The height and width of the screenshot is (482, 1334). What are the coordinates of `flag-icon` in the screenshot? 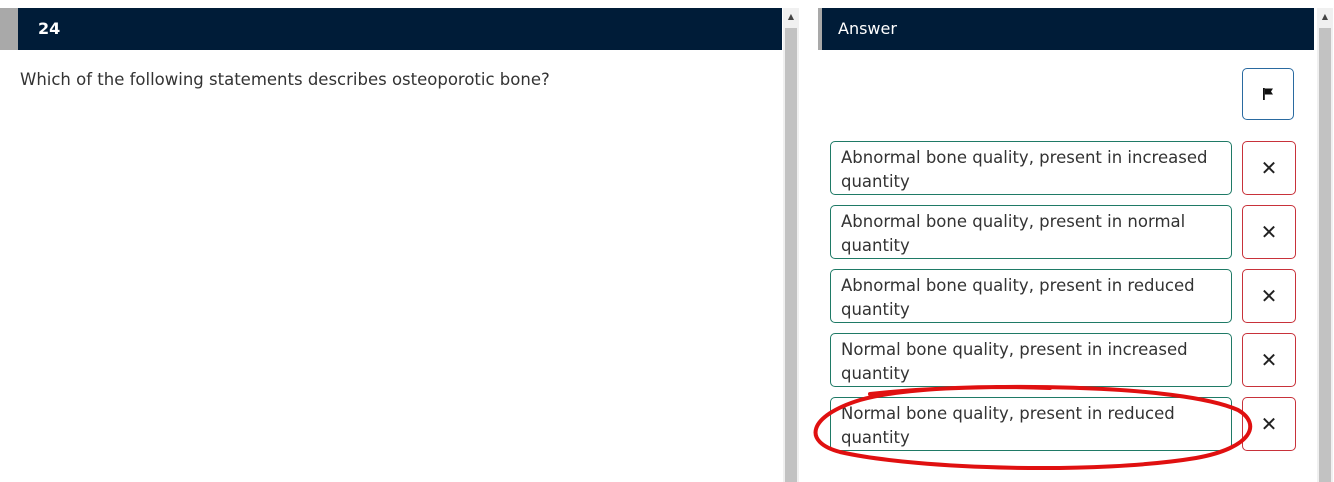 It's located at (1268, 94).